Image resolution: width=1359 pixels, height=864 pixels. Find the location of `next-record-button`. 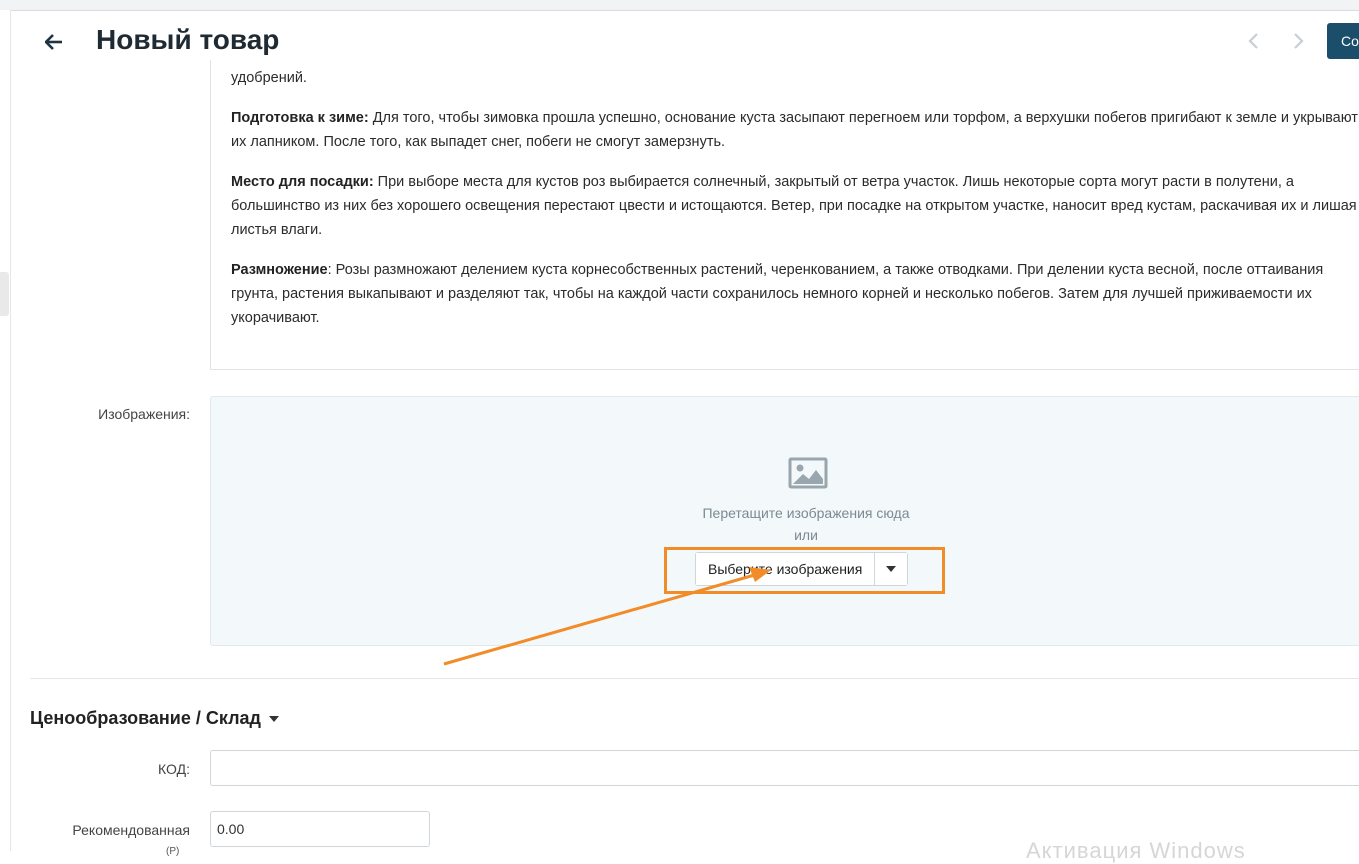

next-record-button is located at coordinates (1298, 41).